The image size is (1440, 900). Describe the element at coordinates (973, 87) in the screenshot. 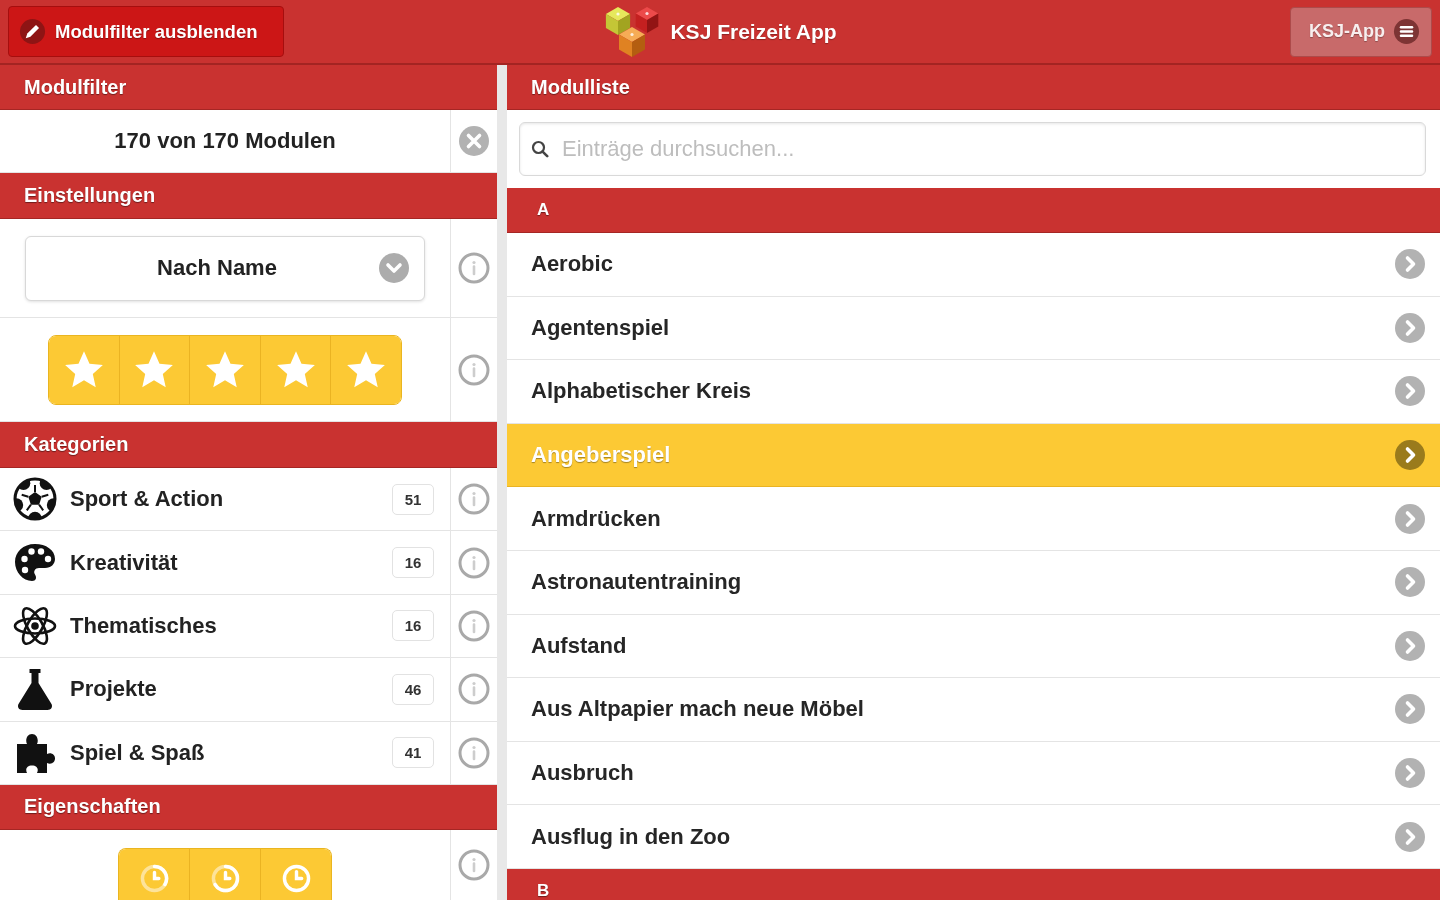

I see `section-header: Modulliste` at that location.